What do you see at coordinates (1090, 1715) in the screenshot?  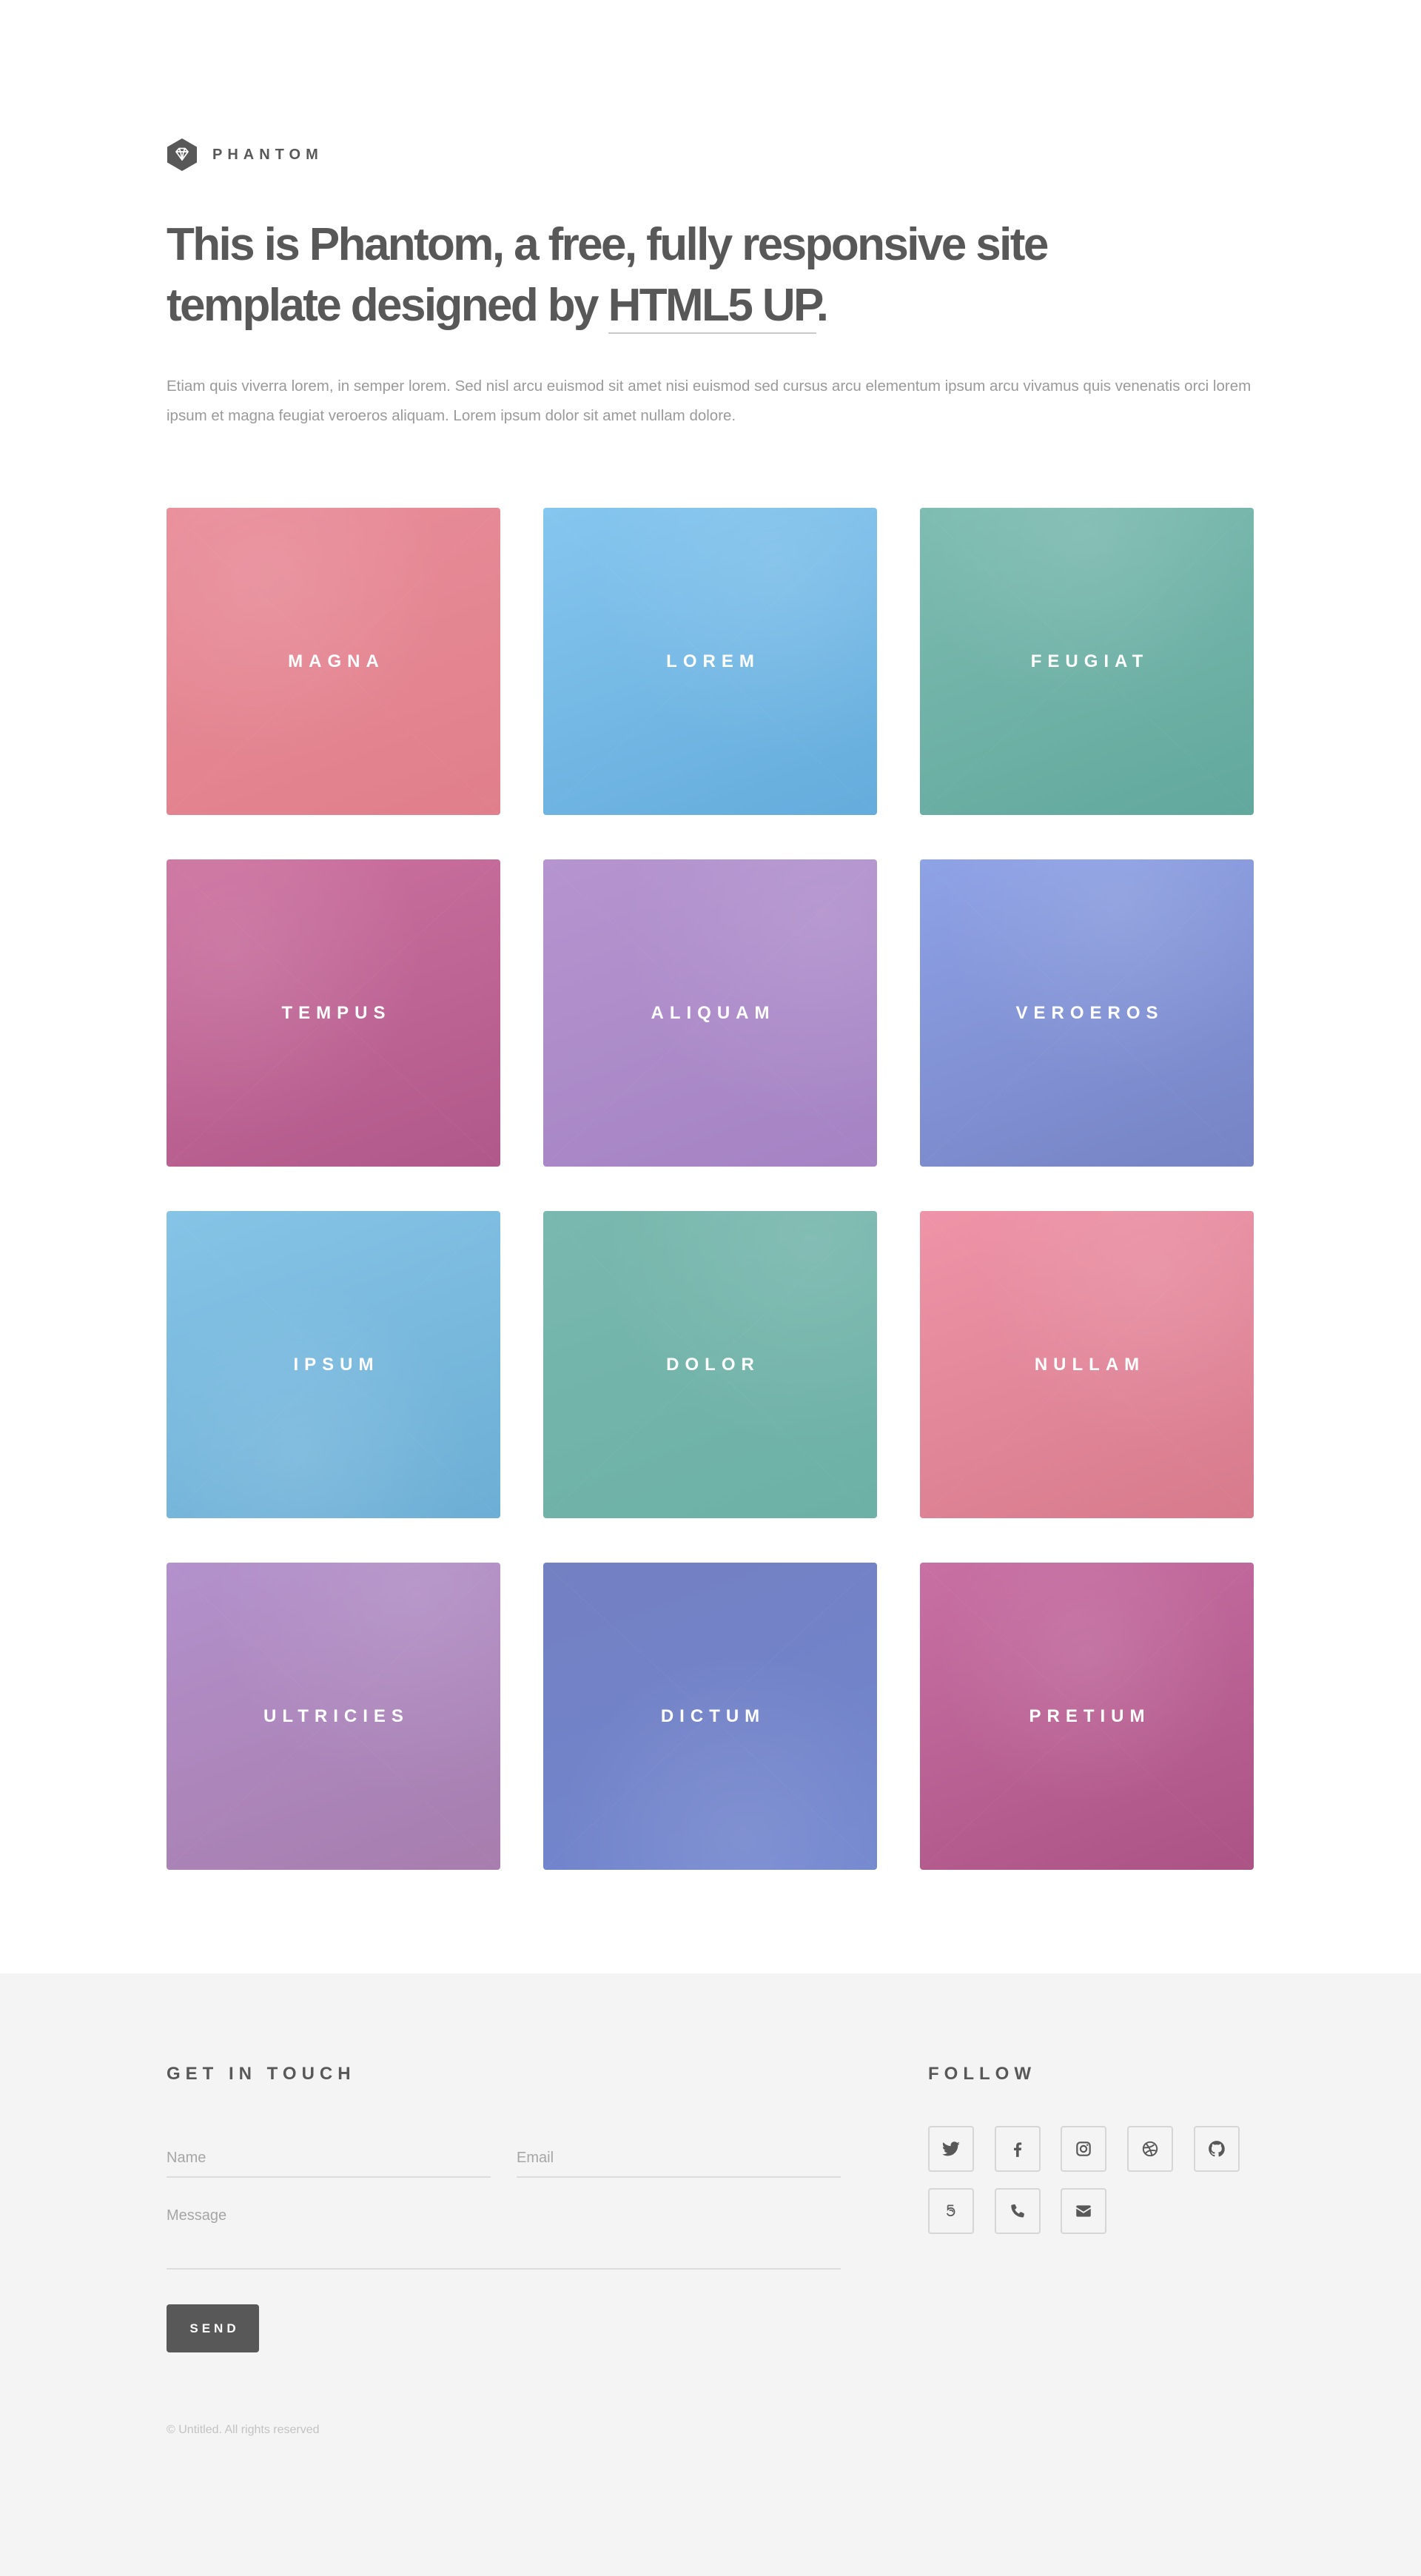 I see `tile-label: PRETIUM` at bounding box center [1090, 1715].